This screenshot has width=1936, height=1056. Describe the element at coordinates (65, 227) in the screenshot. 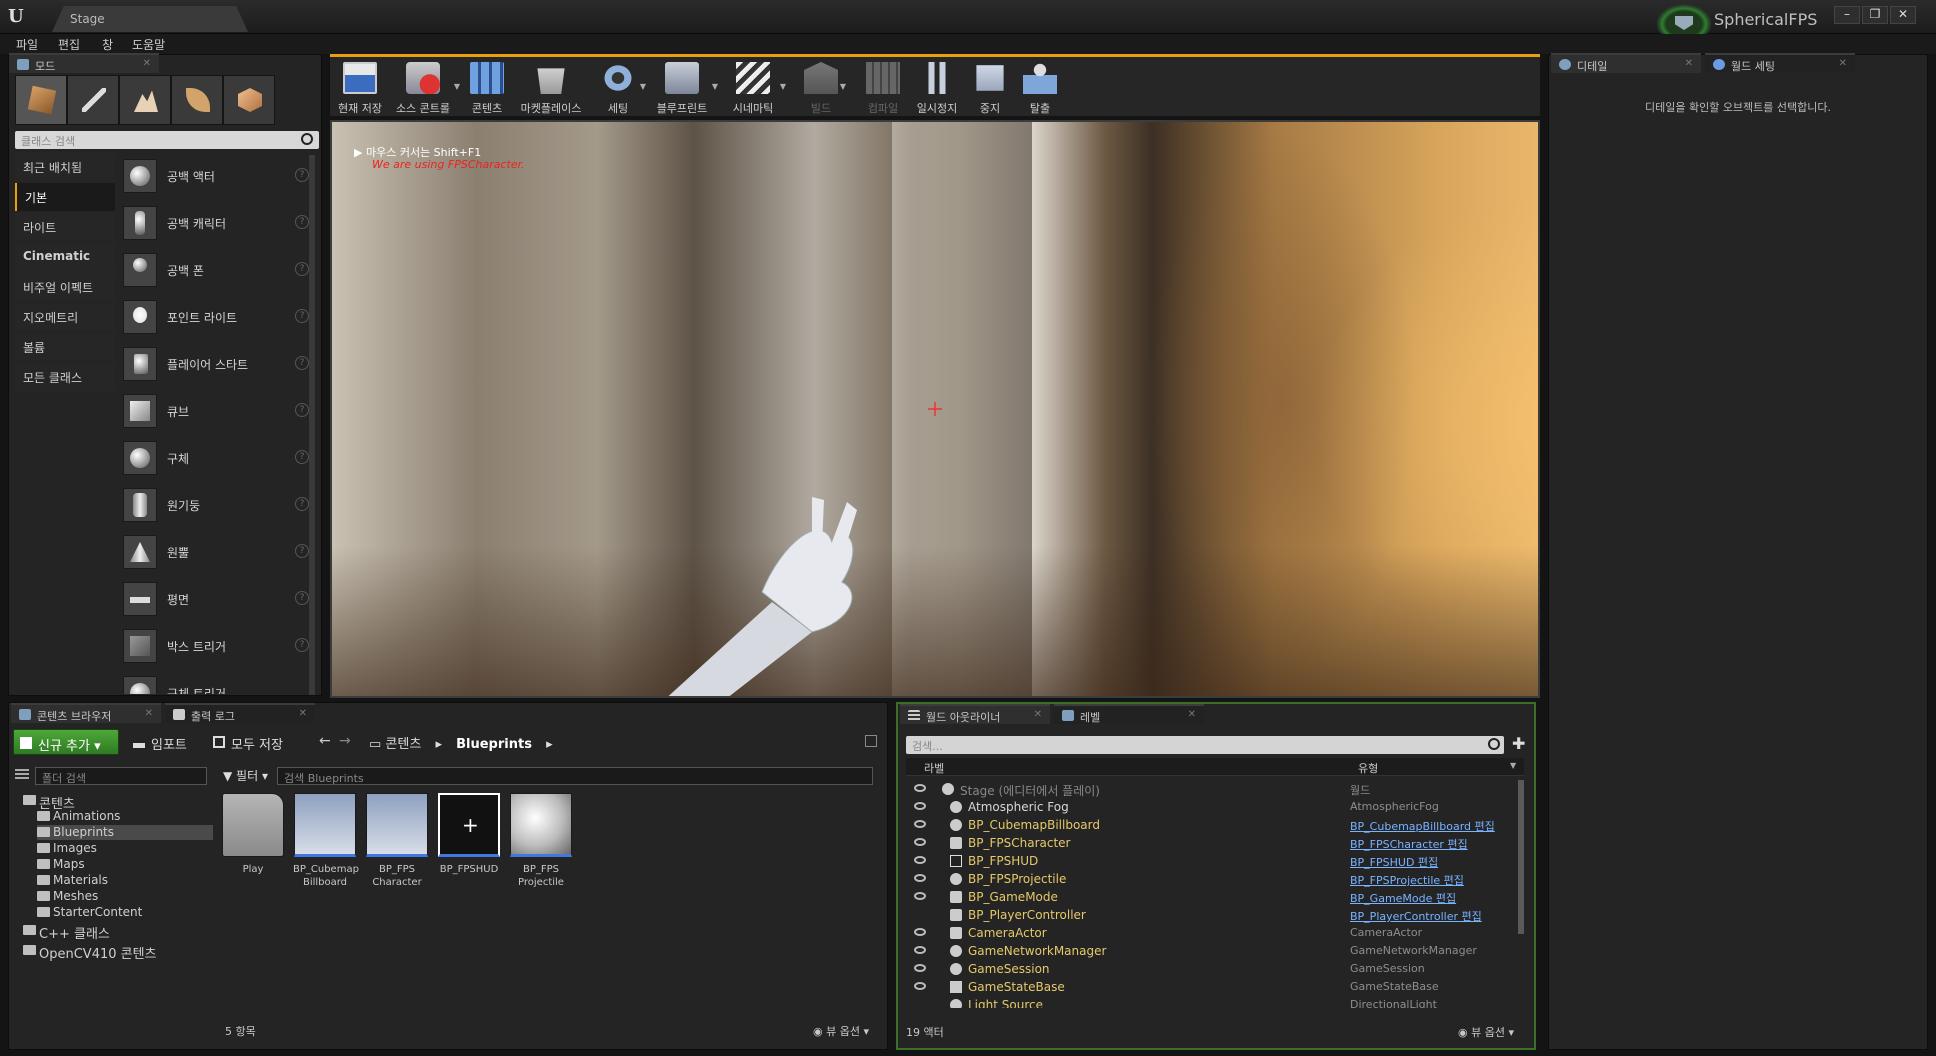

I see `category-lights: 라이트` at that location.